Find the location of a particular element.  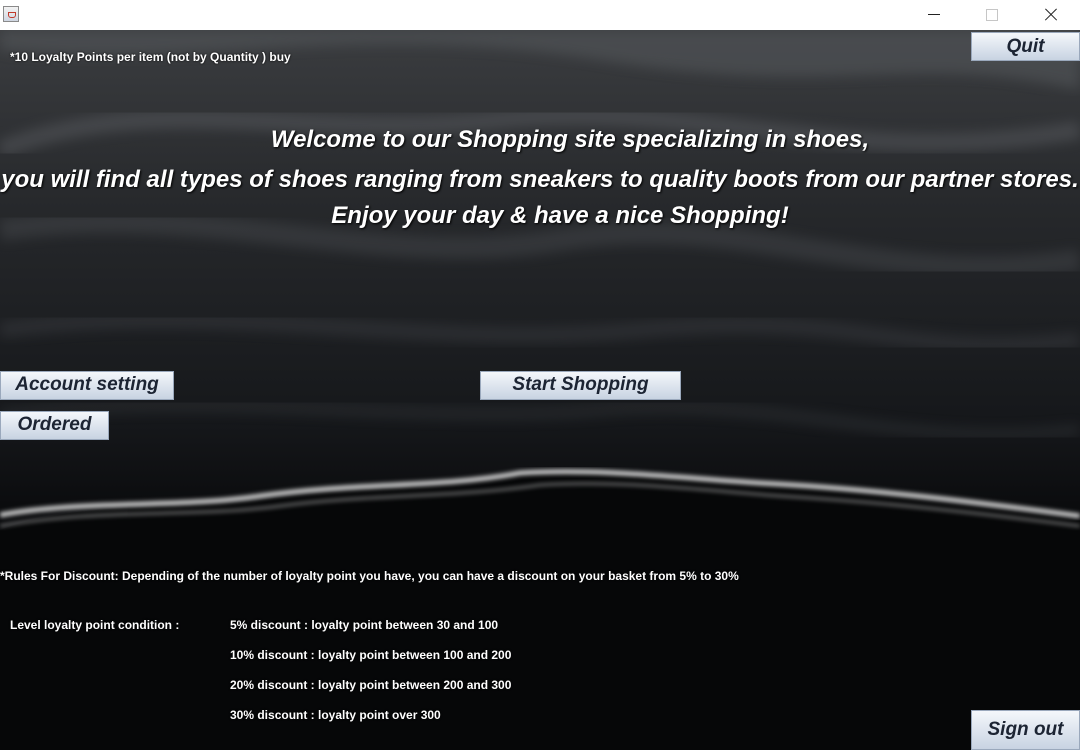

welcome-line-3: Enjoy your day & have a nice Shopping! is located at coordinates (560, 215).